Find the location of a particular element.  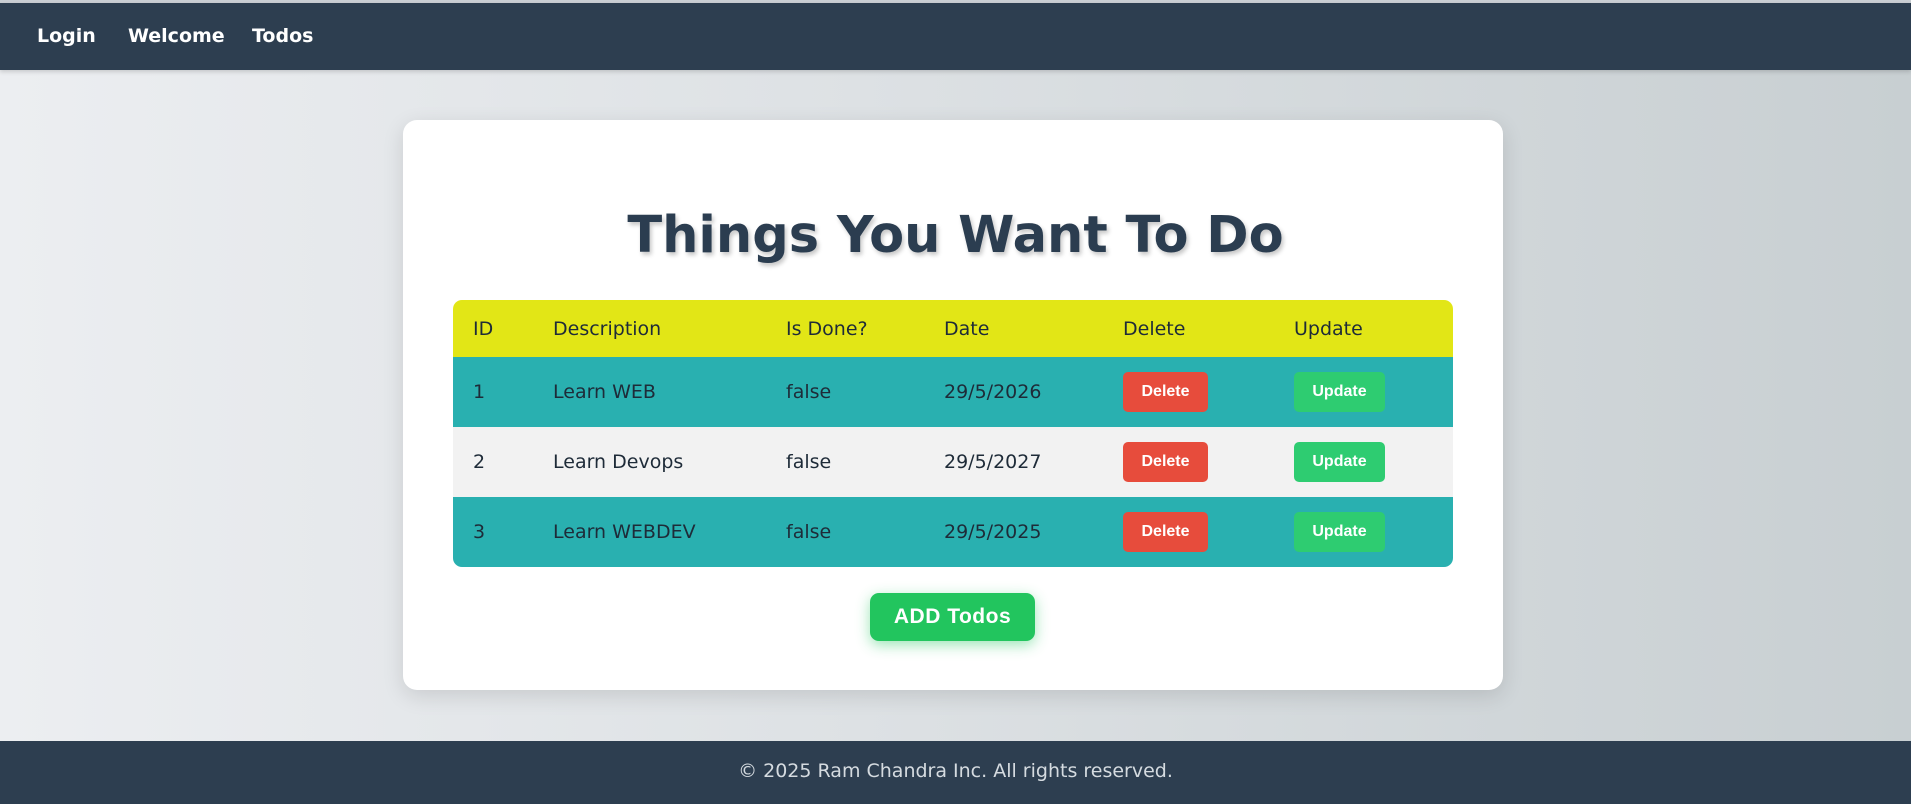

cell-id: 1 is located at coordinates (479, 392).